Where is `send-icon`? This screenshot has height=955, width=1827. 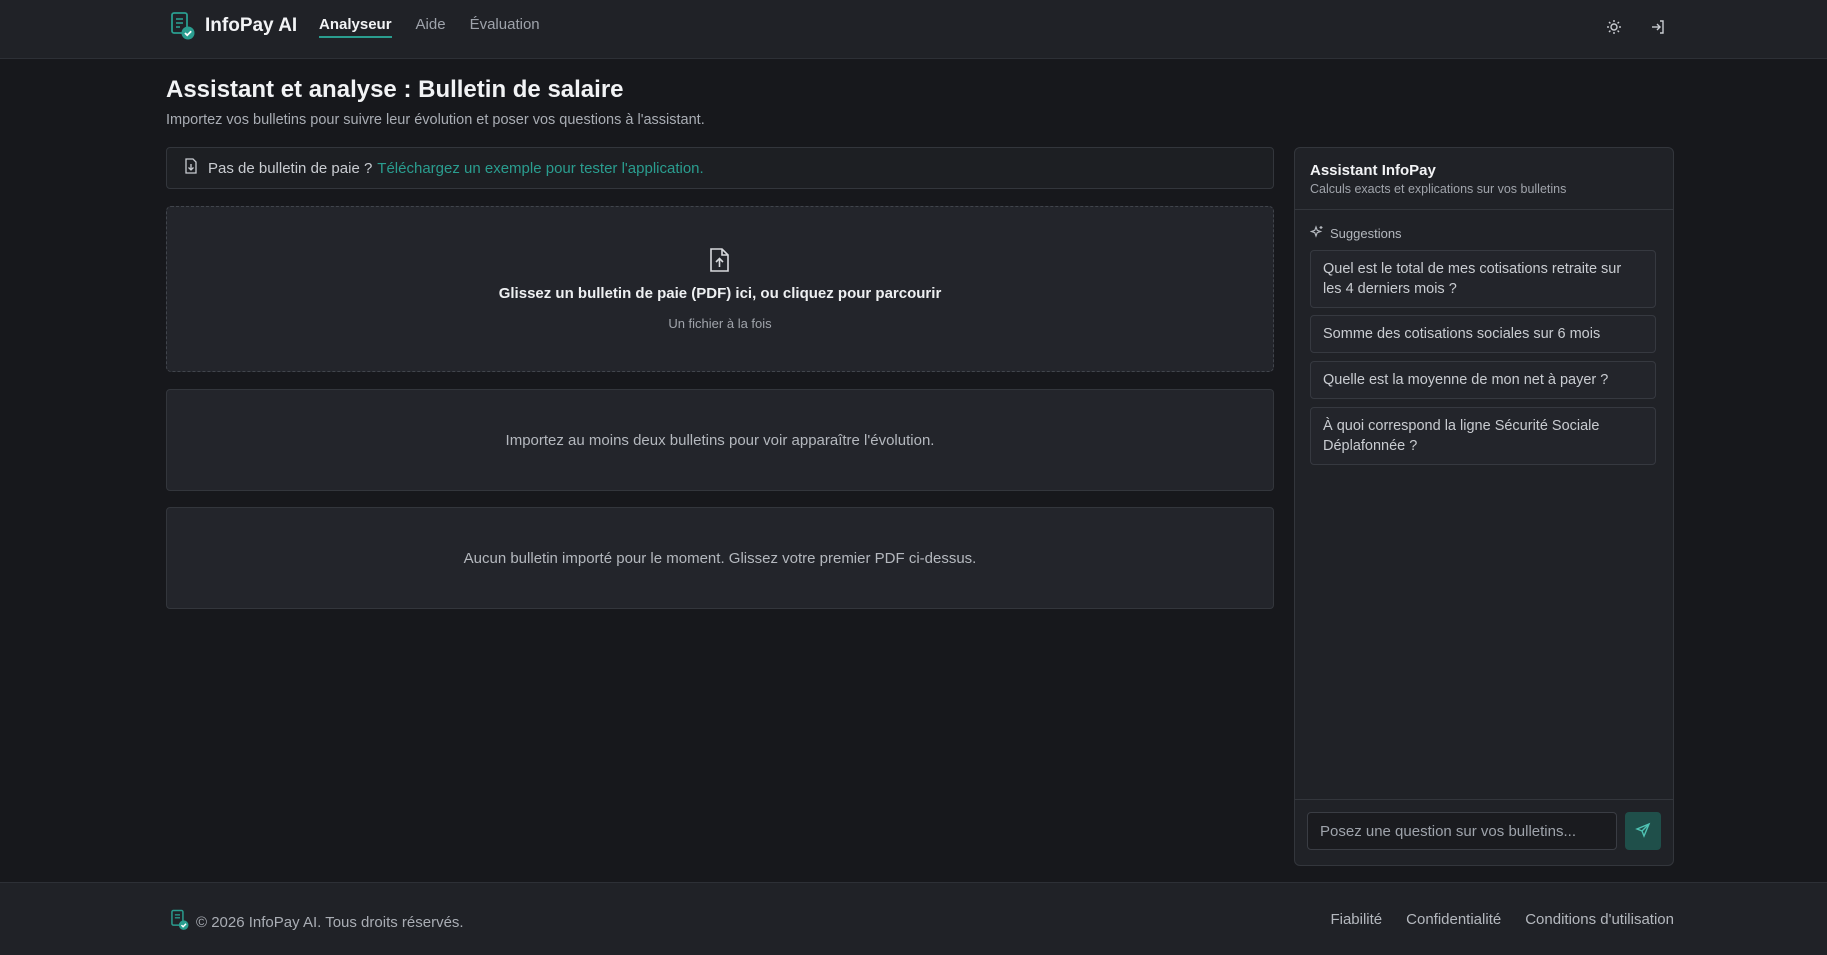 send-icon is located at coordinates (1643, 831).